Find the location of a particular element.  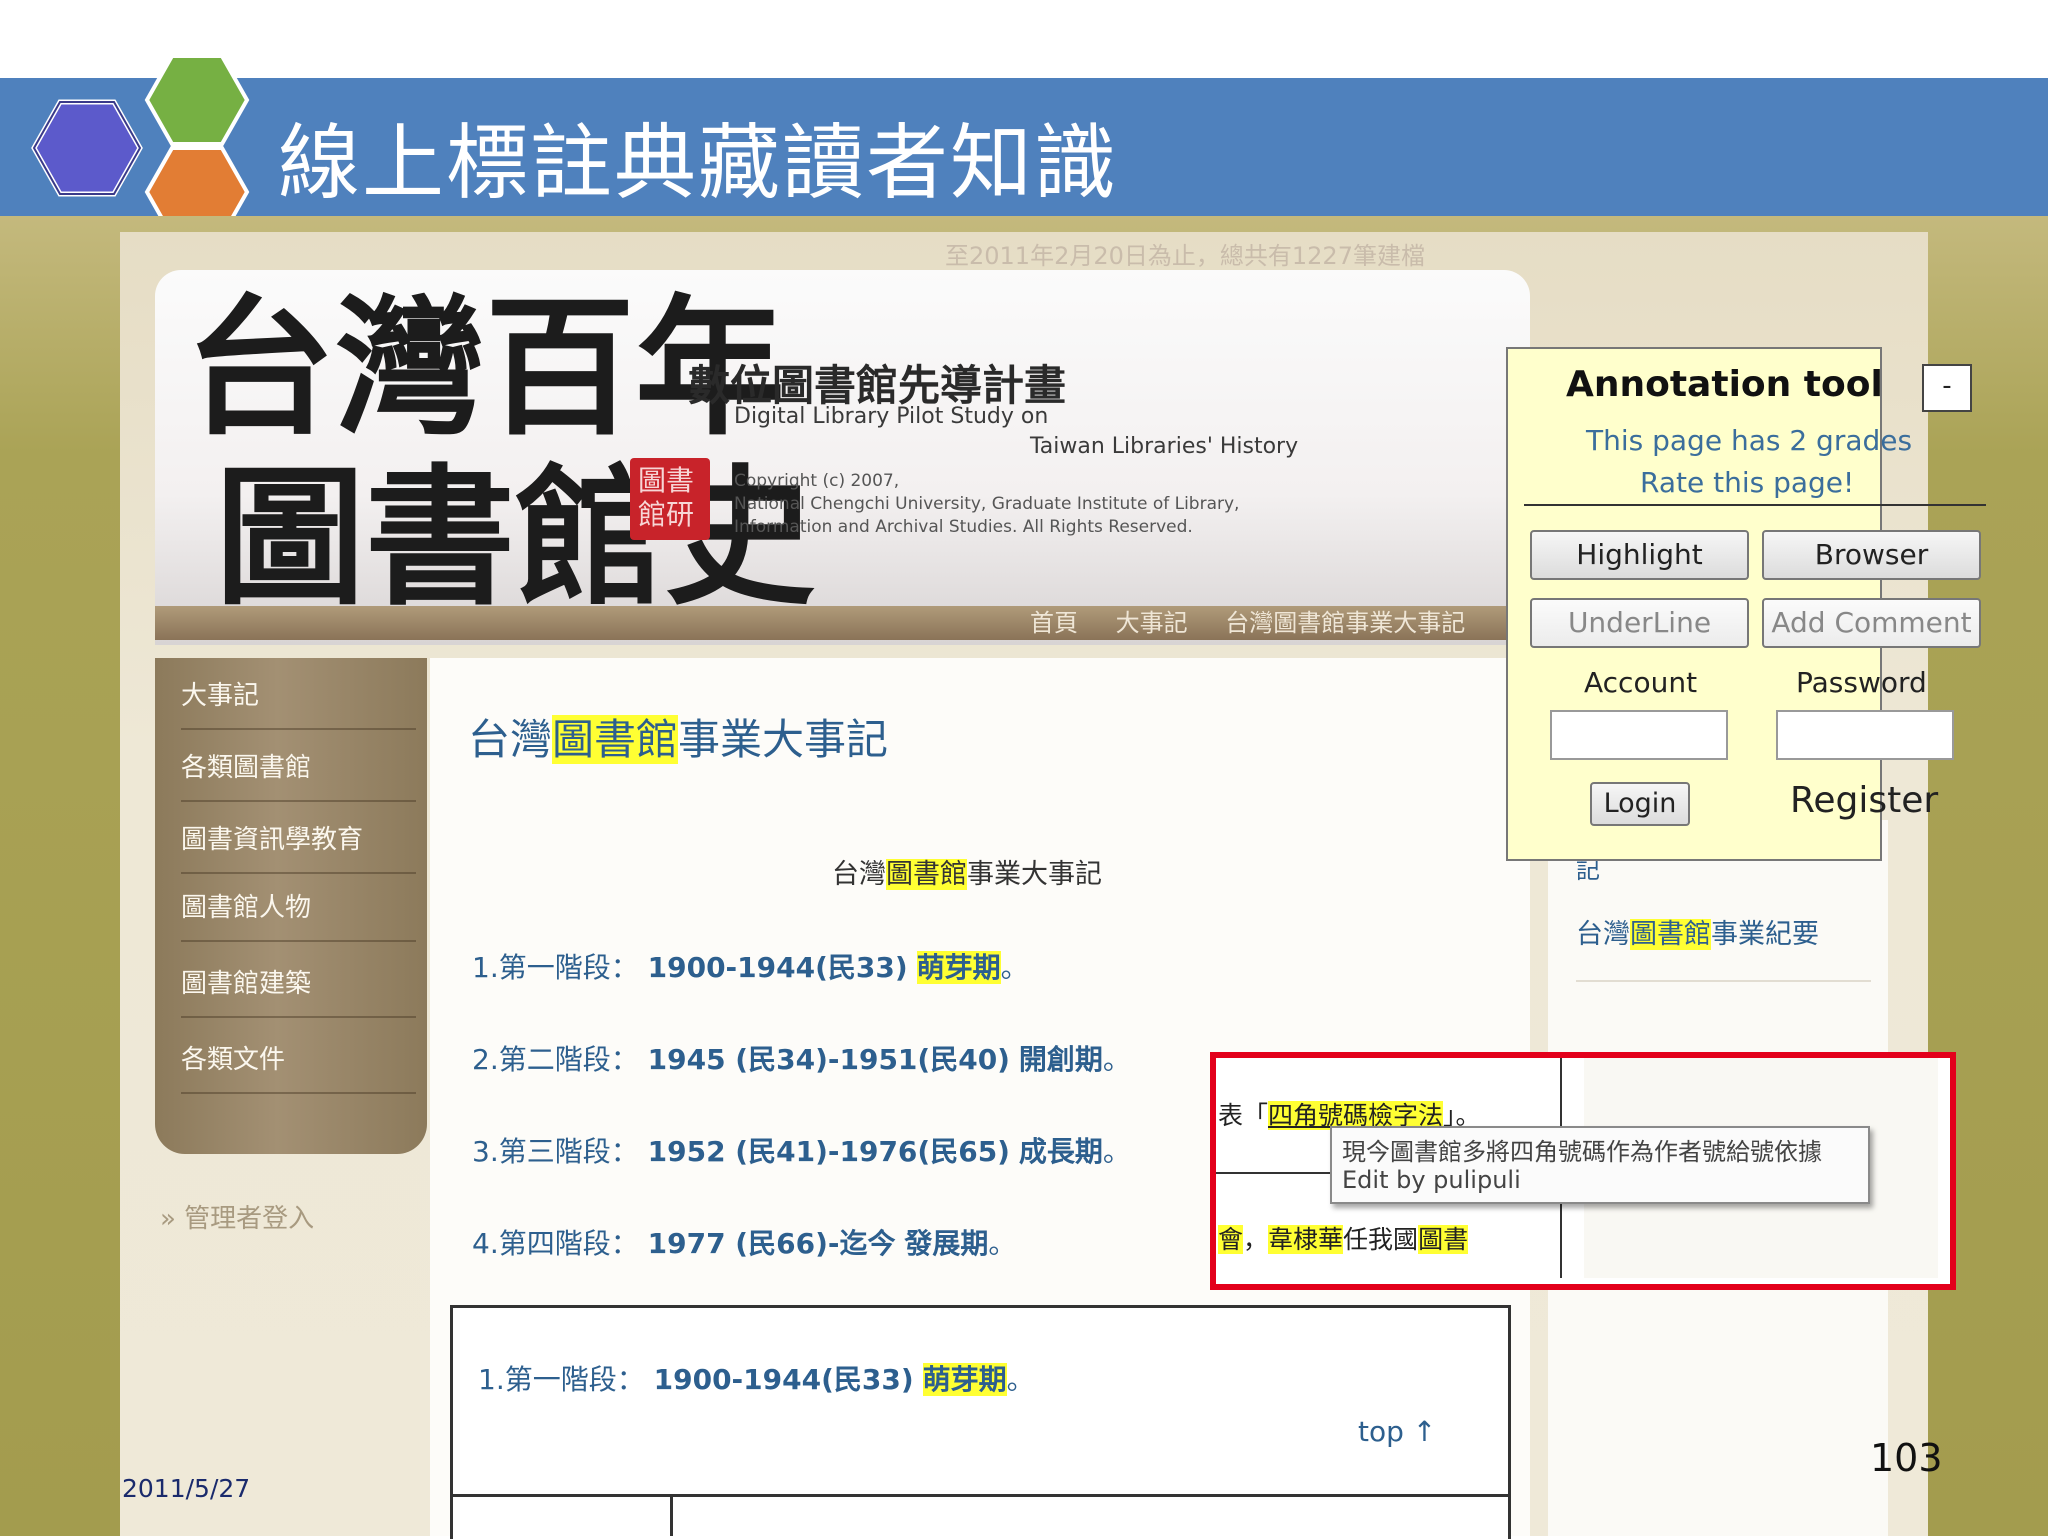

page-grades-text: This page has 2 grades is located at coordinates (1749, 440).